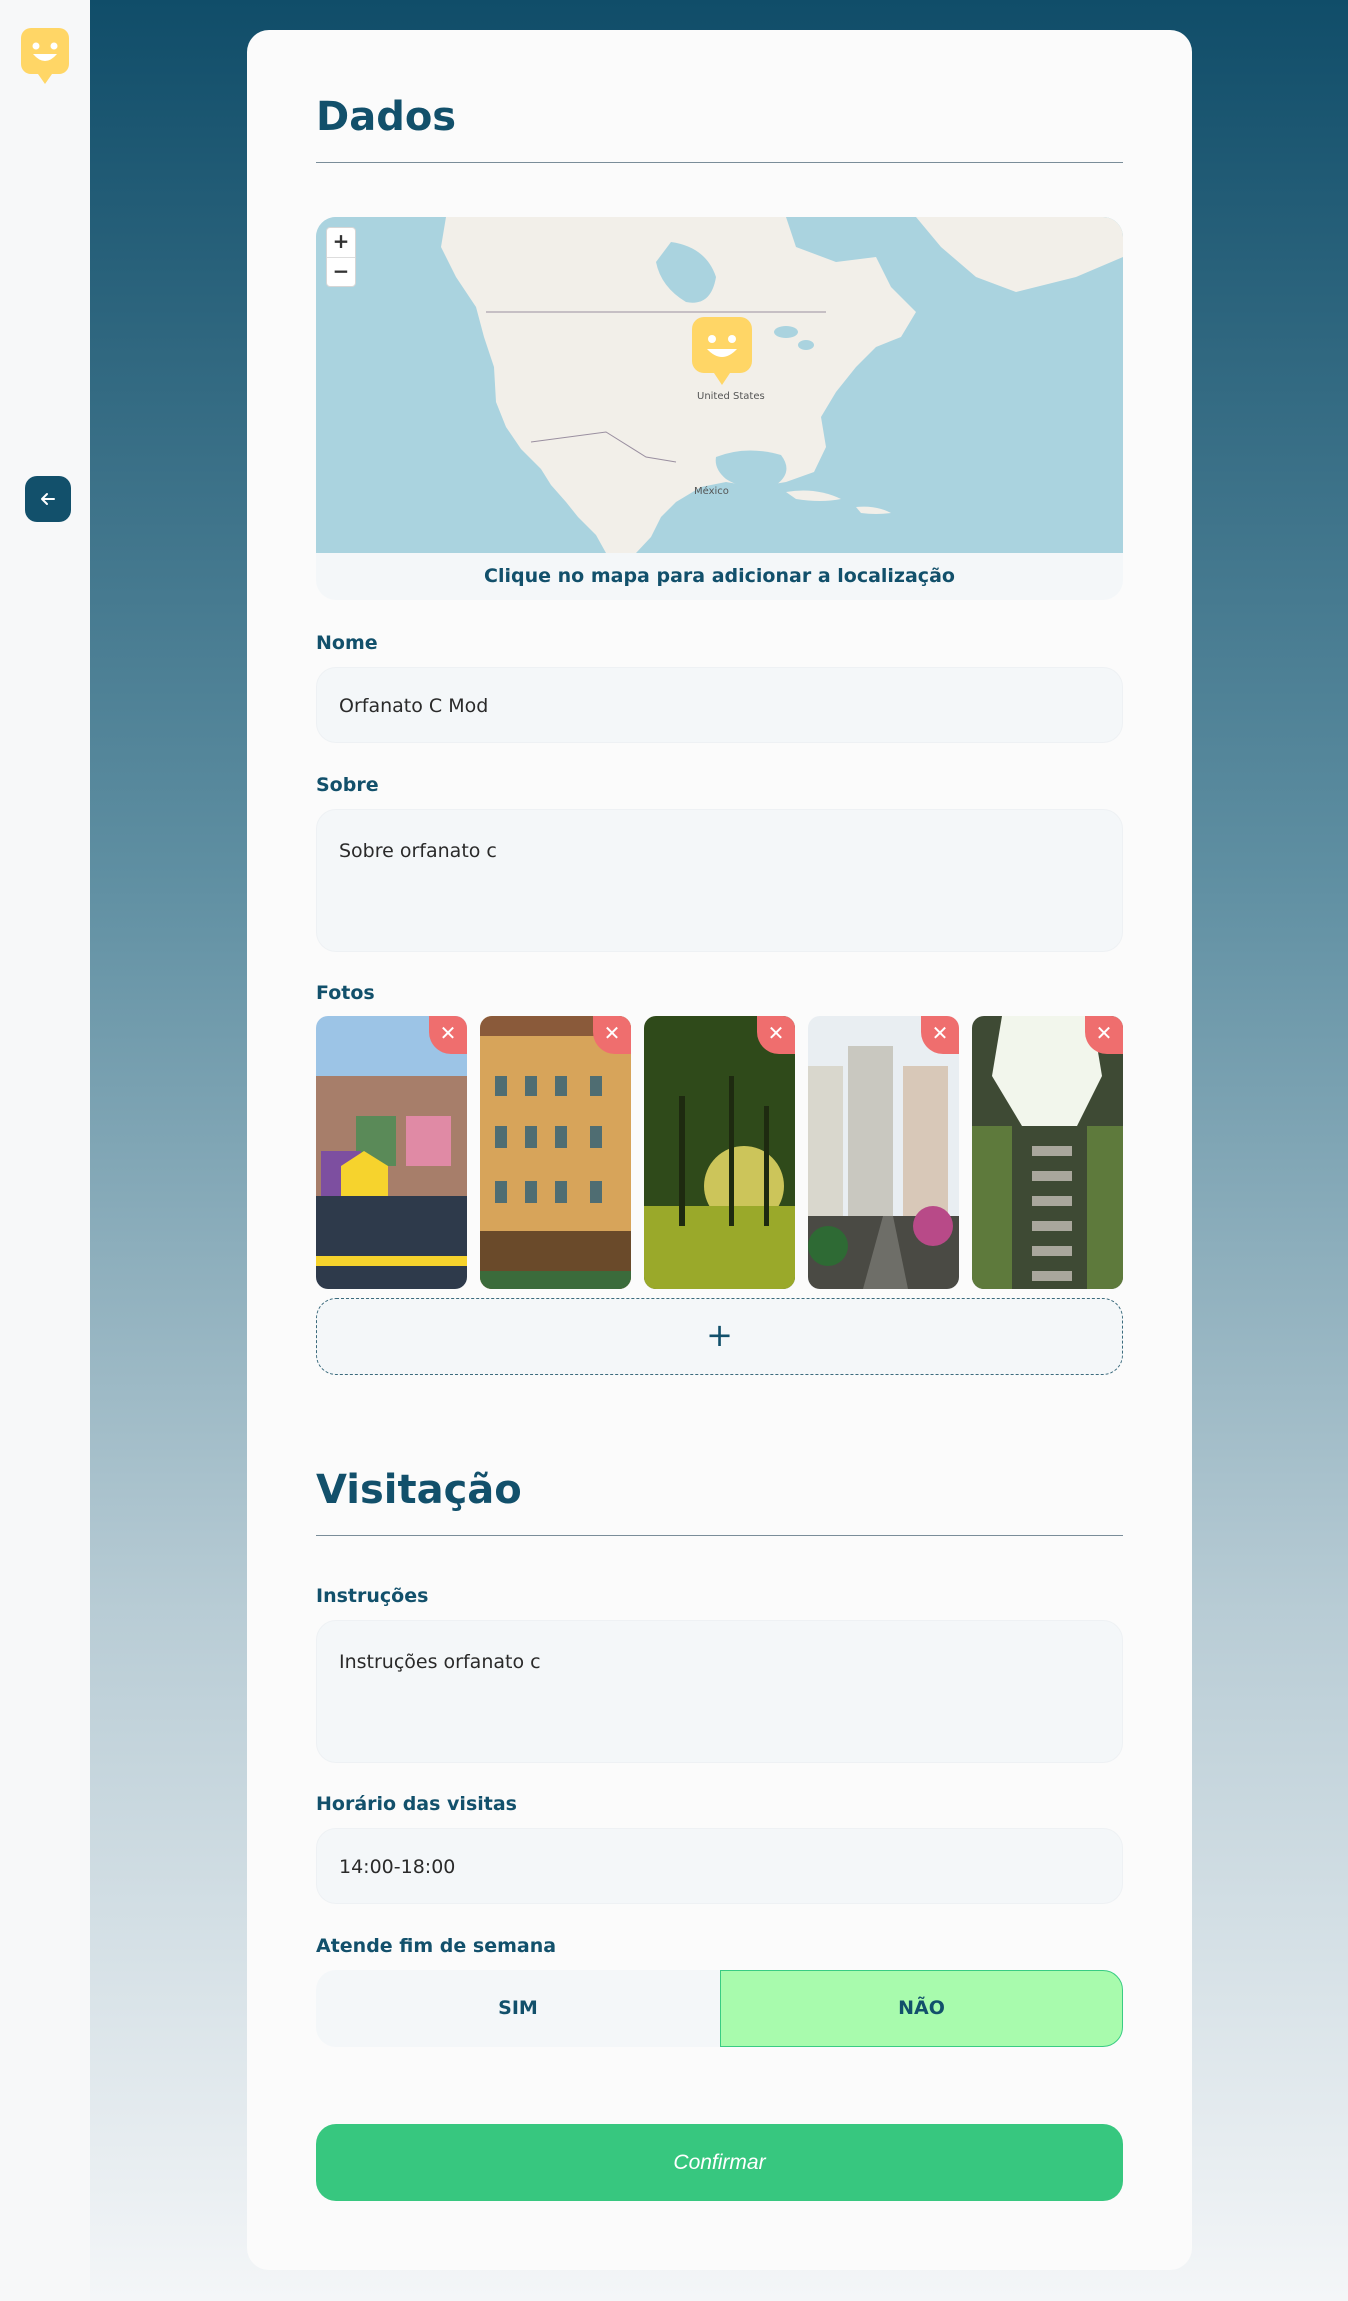  Describe the element at coordinates (719, 1501) in the screenshot. I see `section-title-visitacao: Visitação` at that location.